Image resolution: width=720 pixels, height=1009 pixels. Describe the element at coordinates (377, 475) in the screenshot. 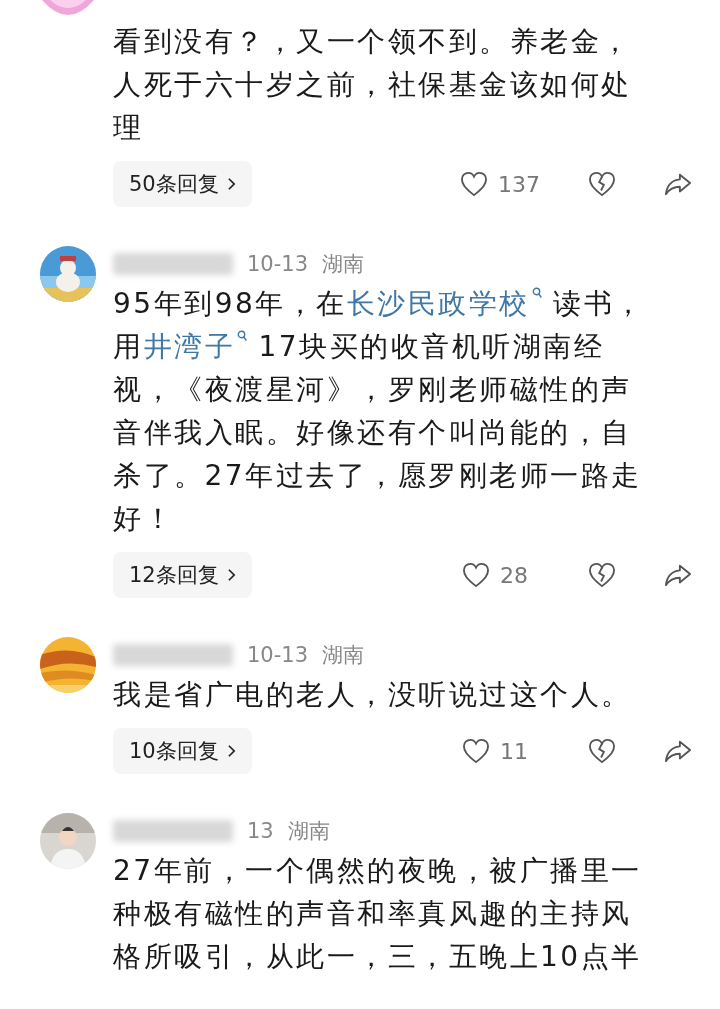

I see `comment-text: 杀了。27年过去了，愿罗刚老师一路走` at that location.